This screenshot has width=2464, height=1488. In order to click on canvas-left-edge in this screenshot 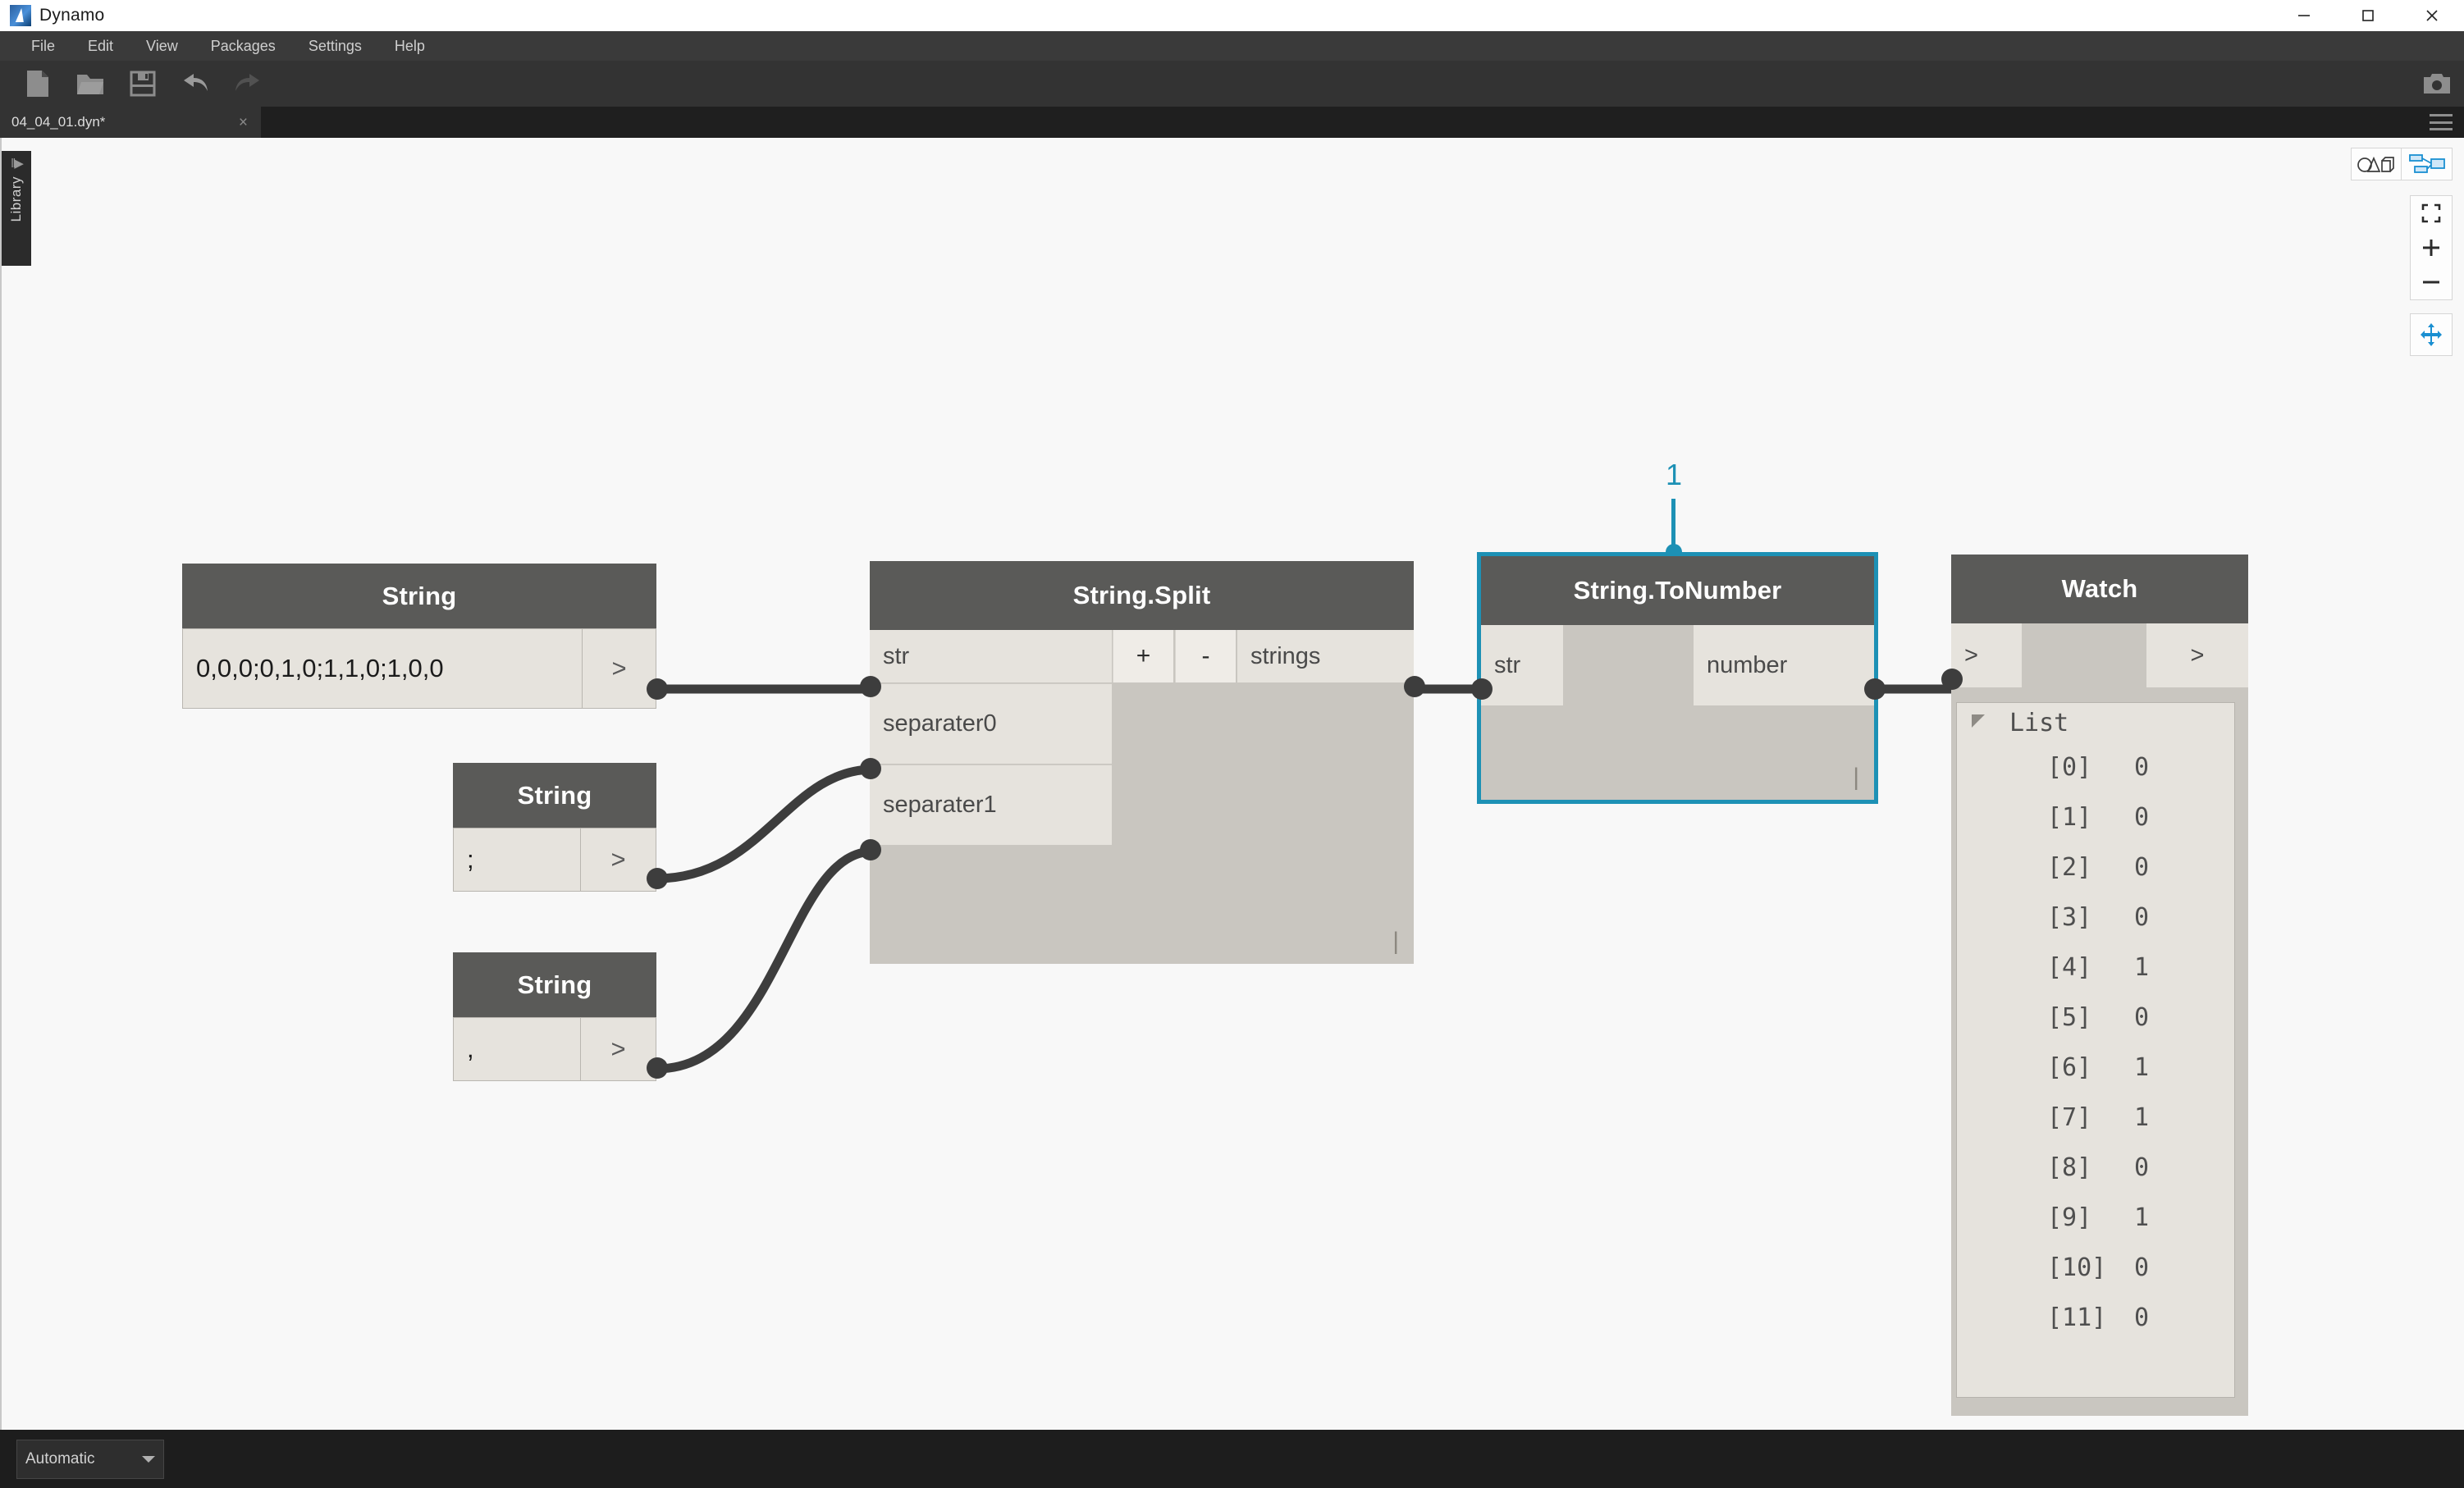, I will do `click(1, 784)`.